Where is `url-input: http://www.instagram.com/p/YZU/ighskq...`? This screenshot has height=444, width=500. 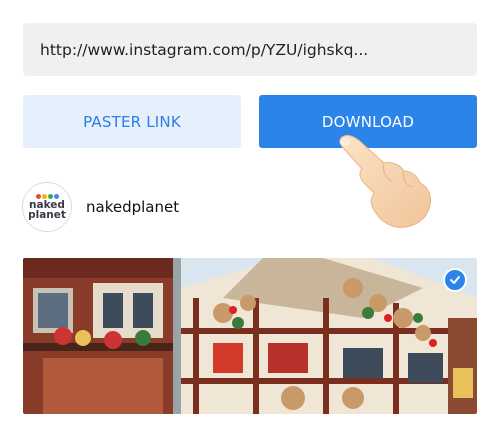
url-input: http://www.instagram.com/p/YZU/ighskq... is located at coordinates (250, 49).